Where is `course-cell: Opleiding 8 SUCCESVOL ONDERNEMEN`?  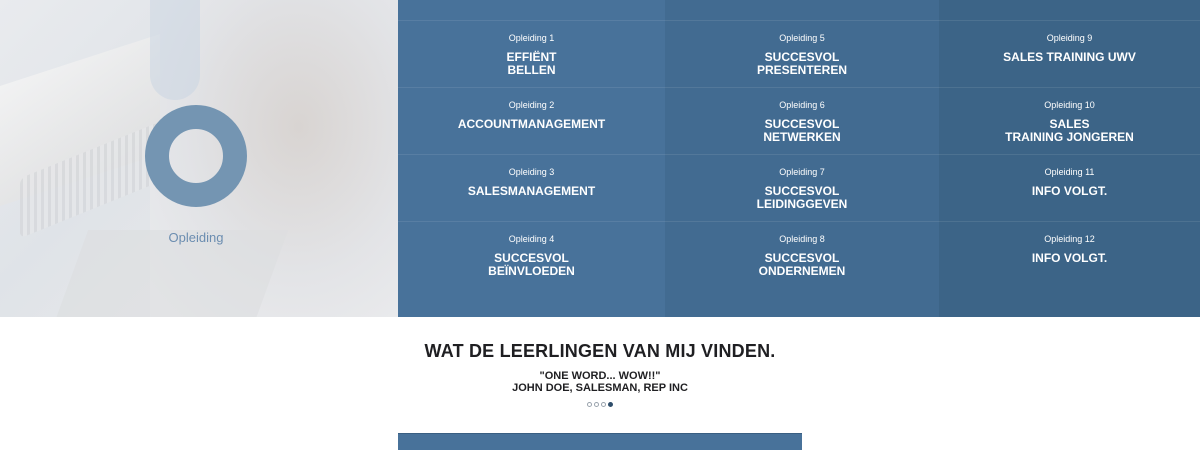
course-cell: Opleiding 8 SUCCESVOL ONDERNEMEN is located at coordinates (802, 254).